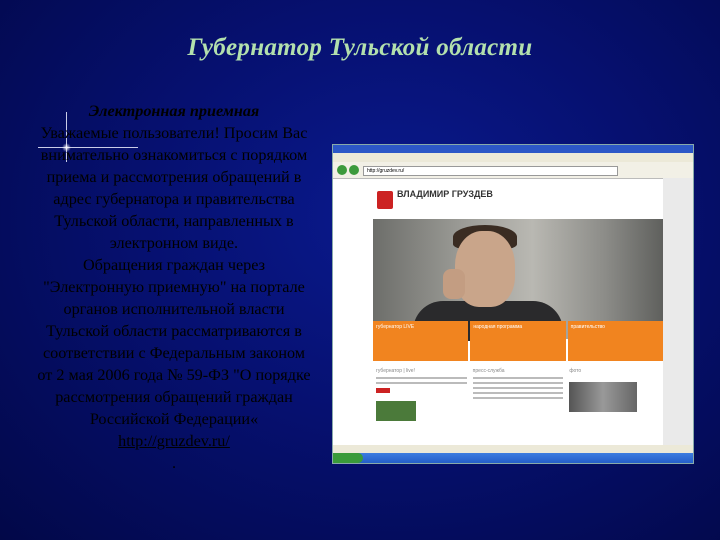  I want to click on coat-of-arms-icon, so click(385, 200).